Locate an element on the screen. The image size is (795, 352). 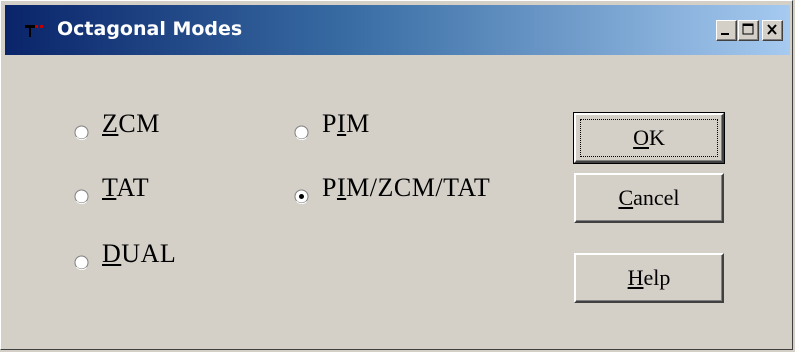
ok-button-label: OK is located at coordinates (649, 137).